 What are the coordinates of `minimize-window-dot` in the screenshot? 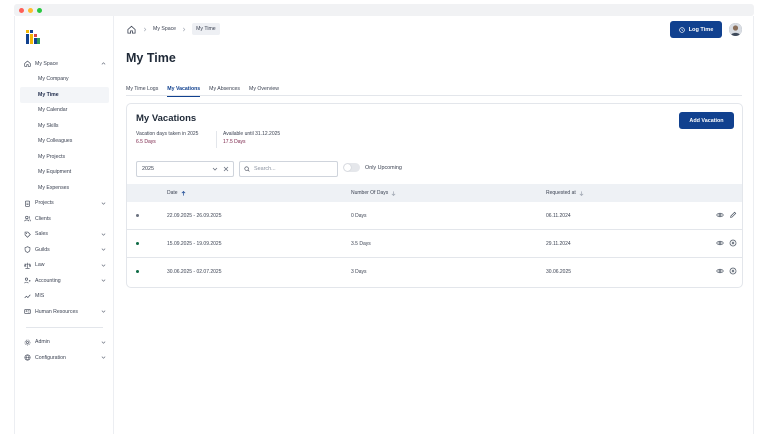 It's located at (30, 10).